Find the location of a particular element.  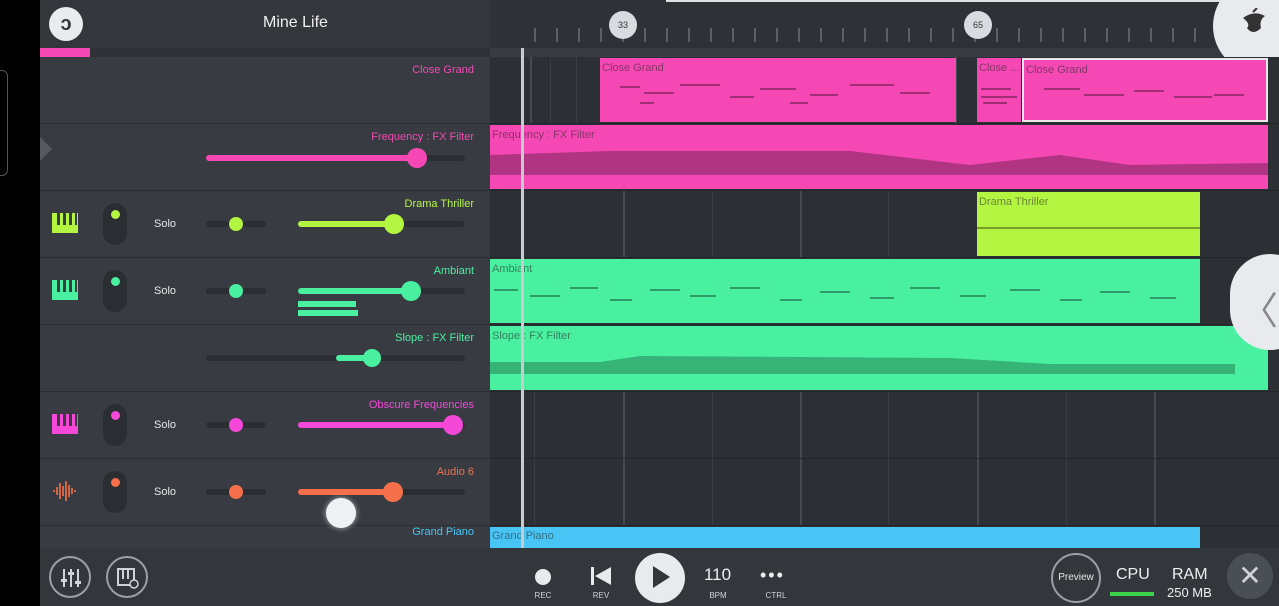

piano-settings-icon is located at coordinates (128, 578).